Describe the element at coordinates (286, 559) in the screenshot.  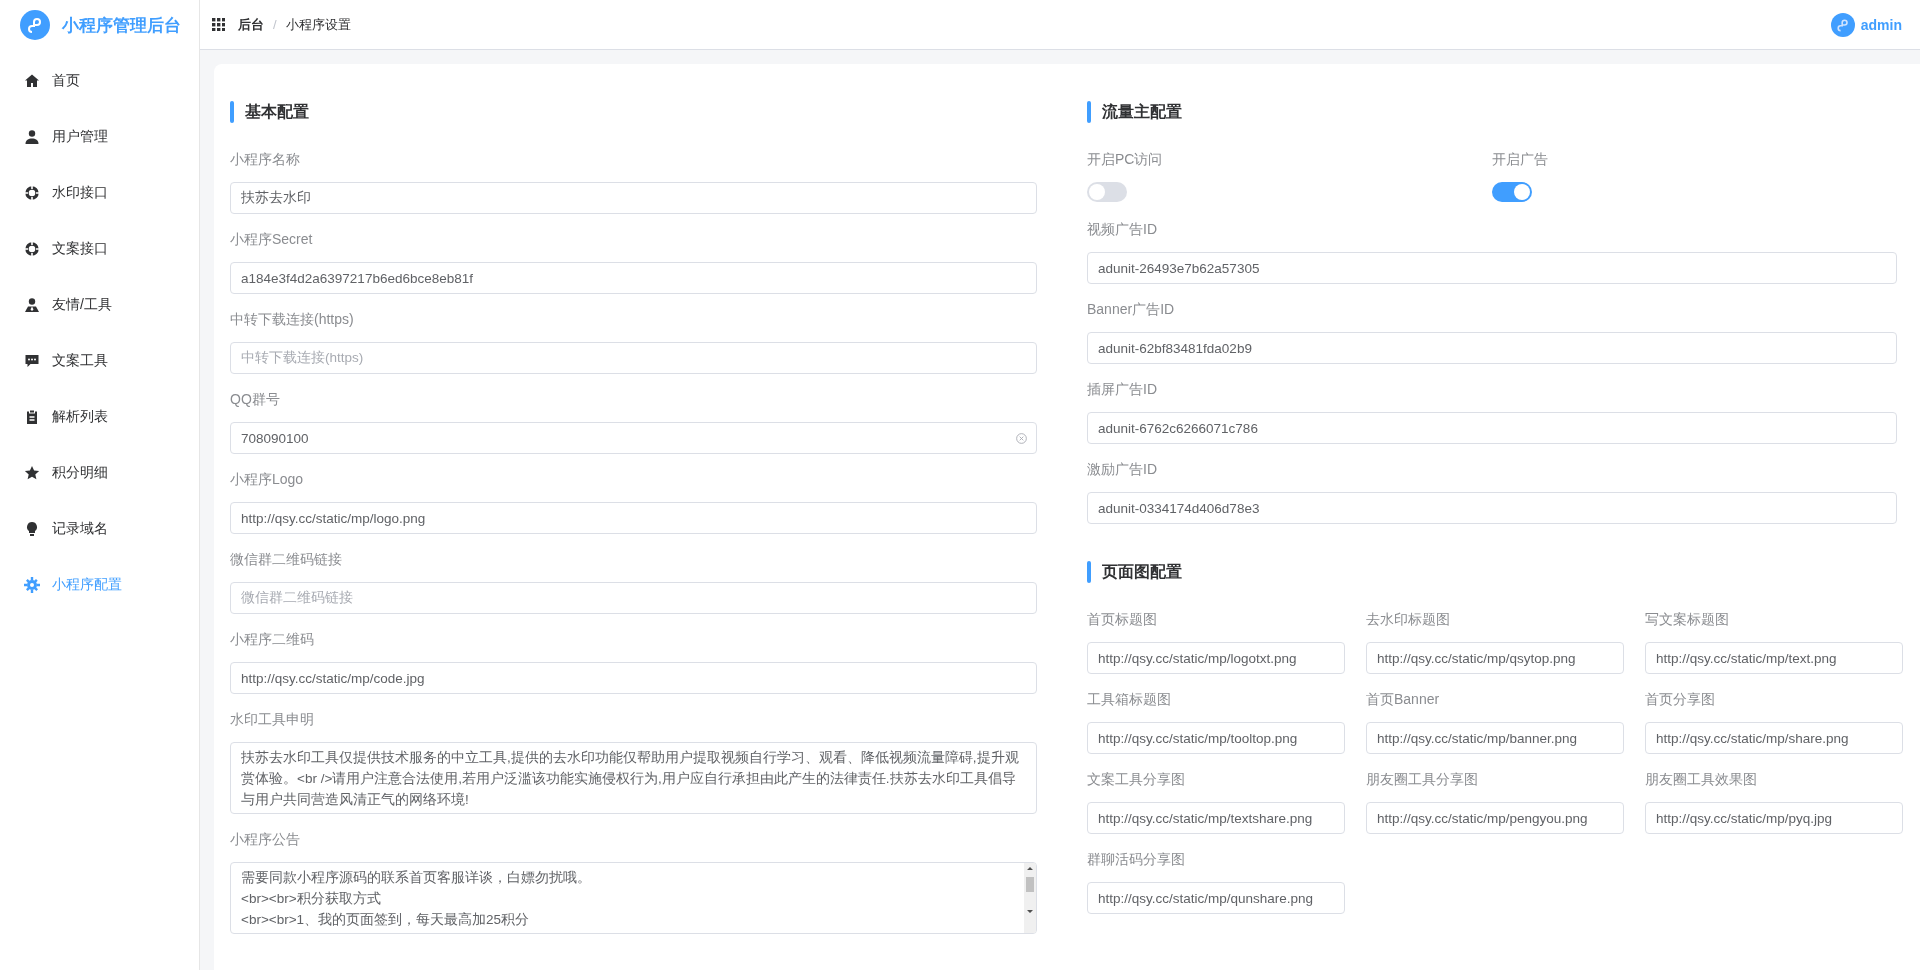
I see `field-label: 微信群二维码链接` at that location.